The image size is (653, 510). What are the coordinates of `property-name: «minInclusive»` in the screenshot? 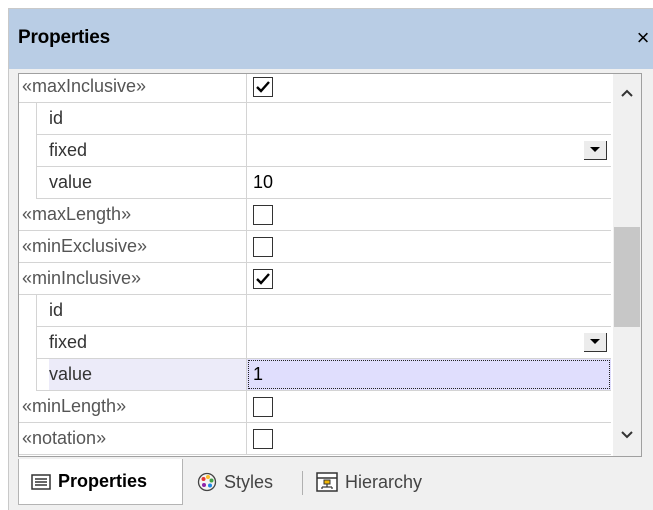 It's located at (82, 278).